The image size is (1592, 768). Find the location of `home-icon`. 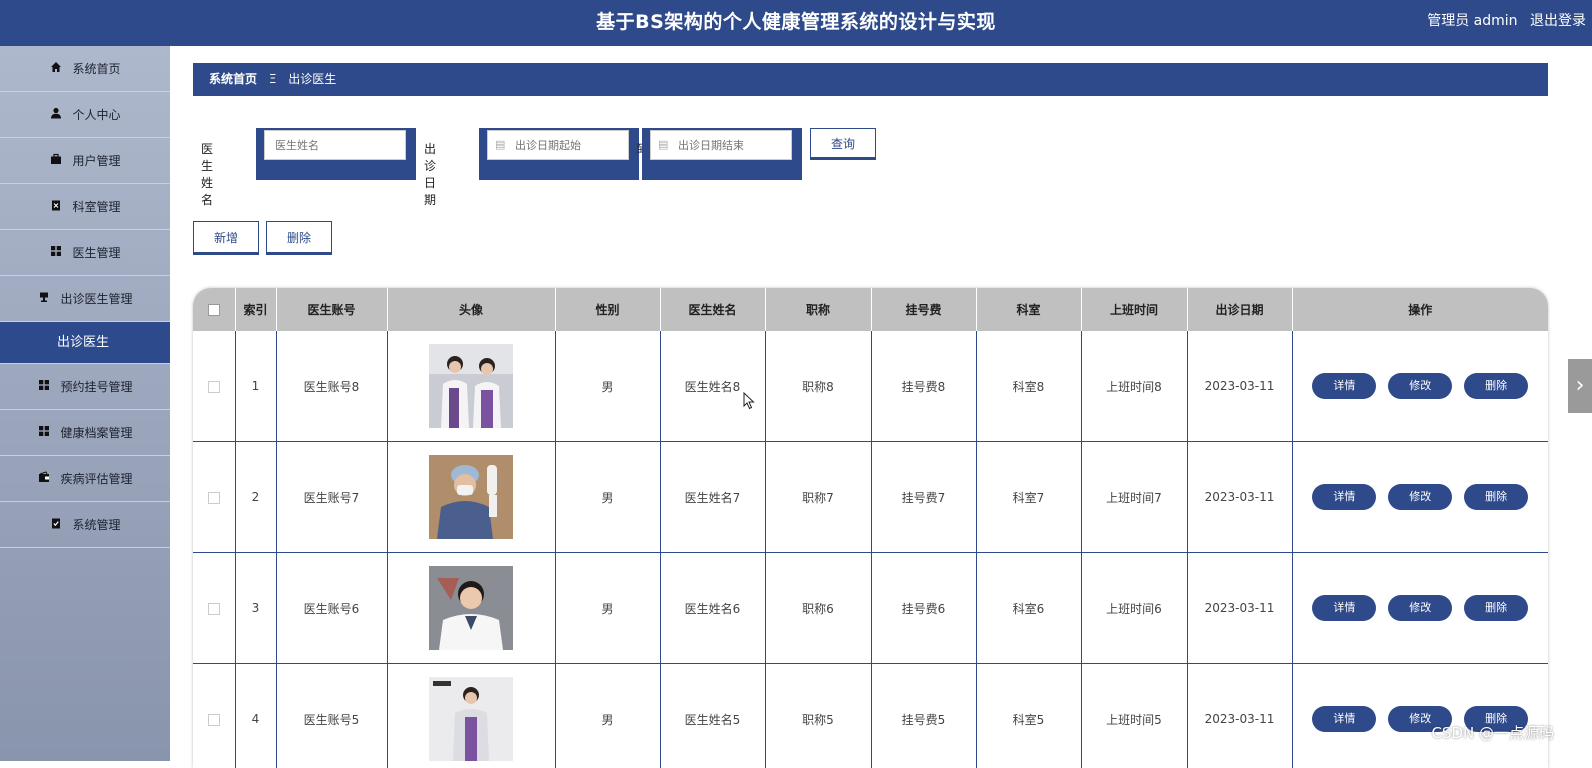

home-icon is located at coordinates (56, 68).